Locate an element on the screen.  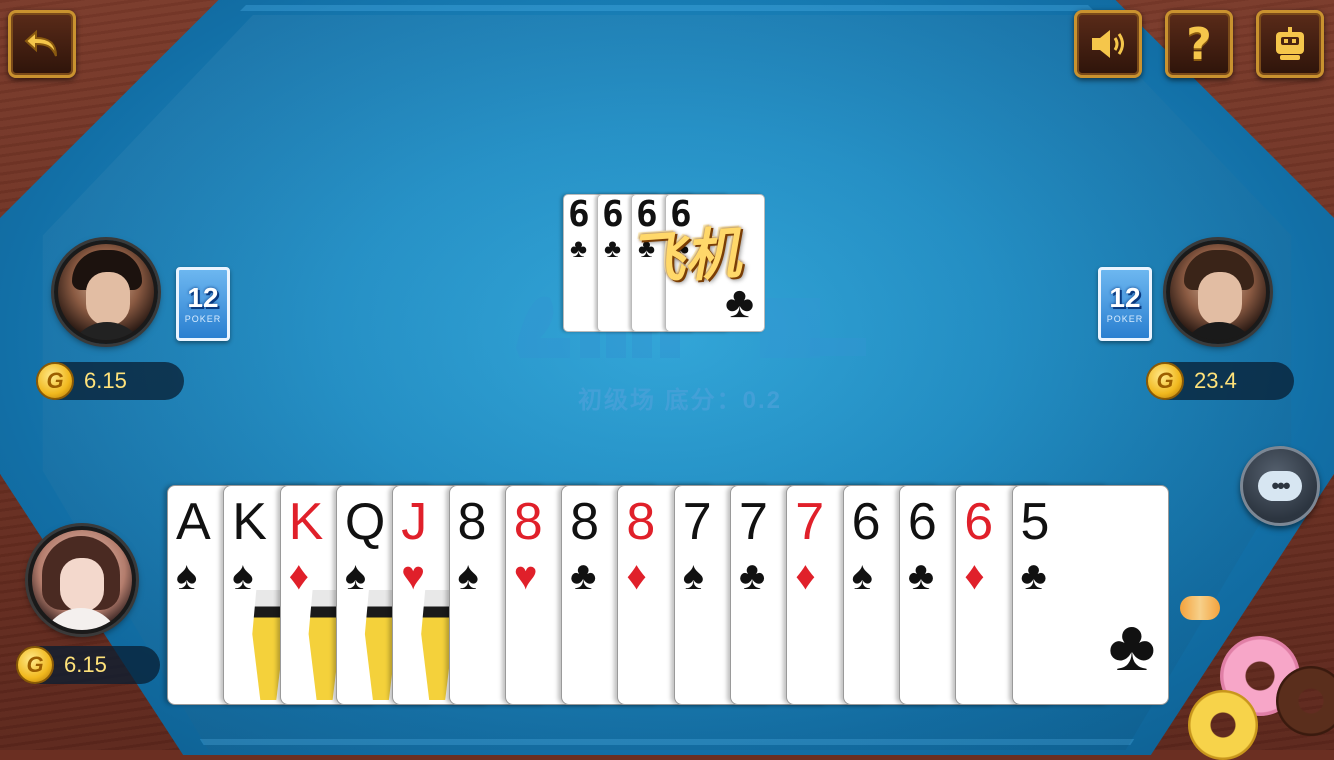
question-icon: ? is located at coordinates (1199, 44).